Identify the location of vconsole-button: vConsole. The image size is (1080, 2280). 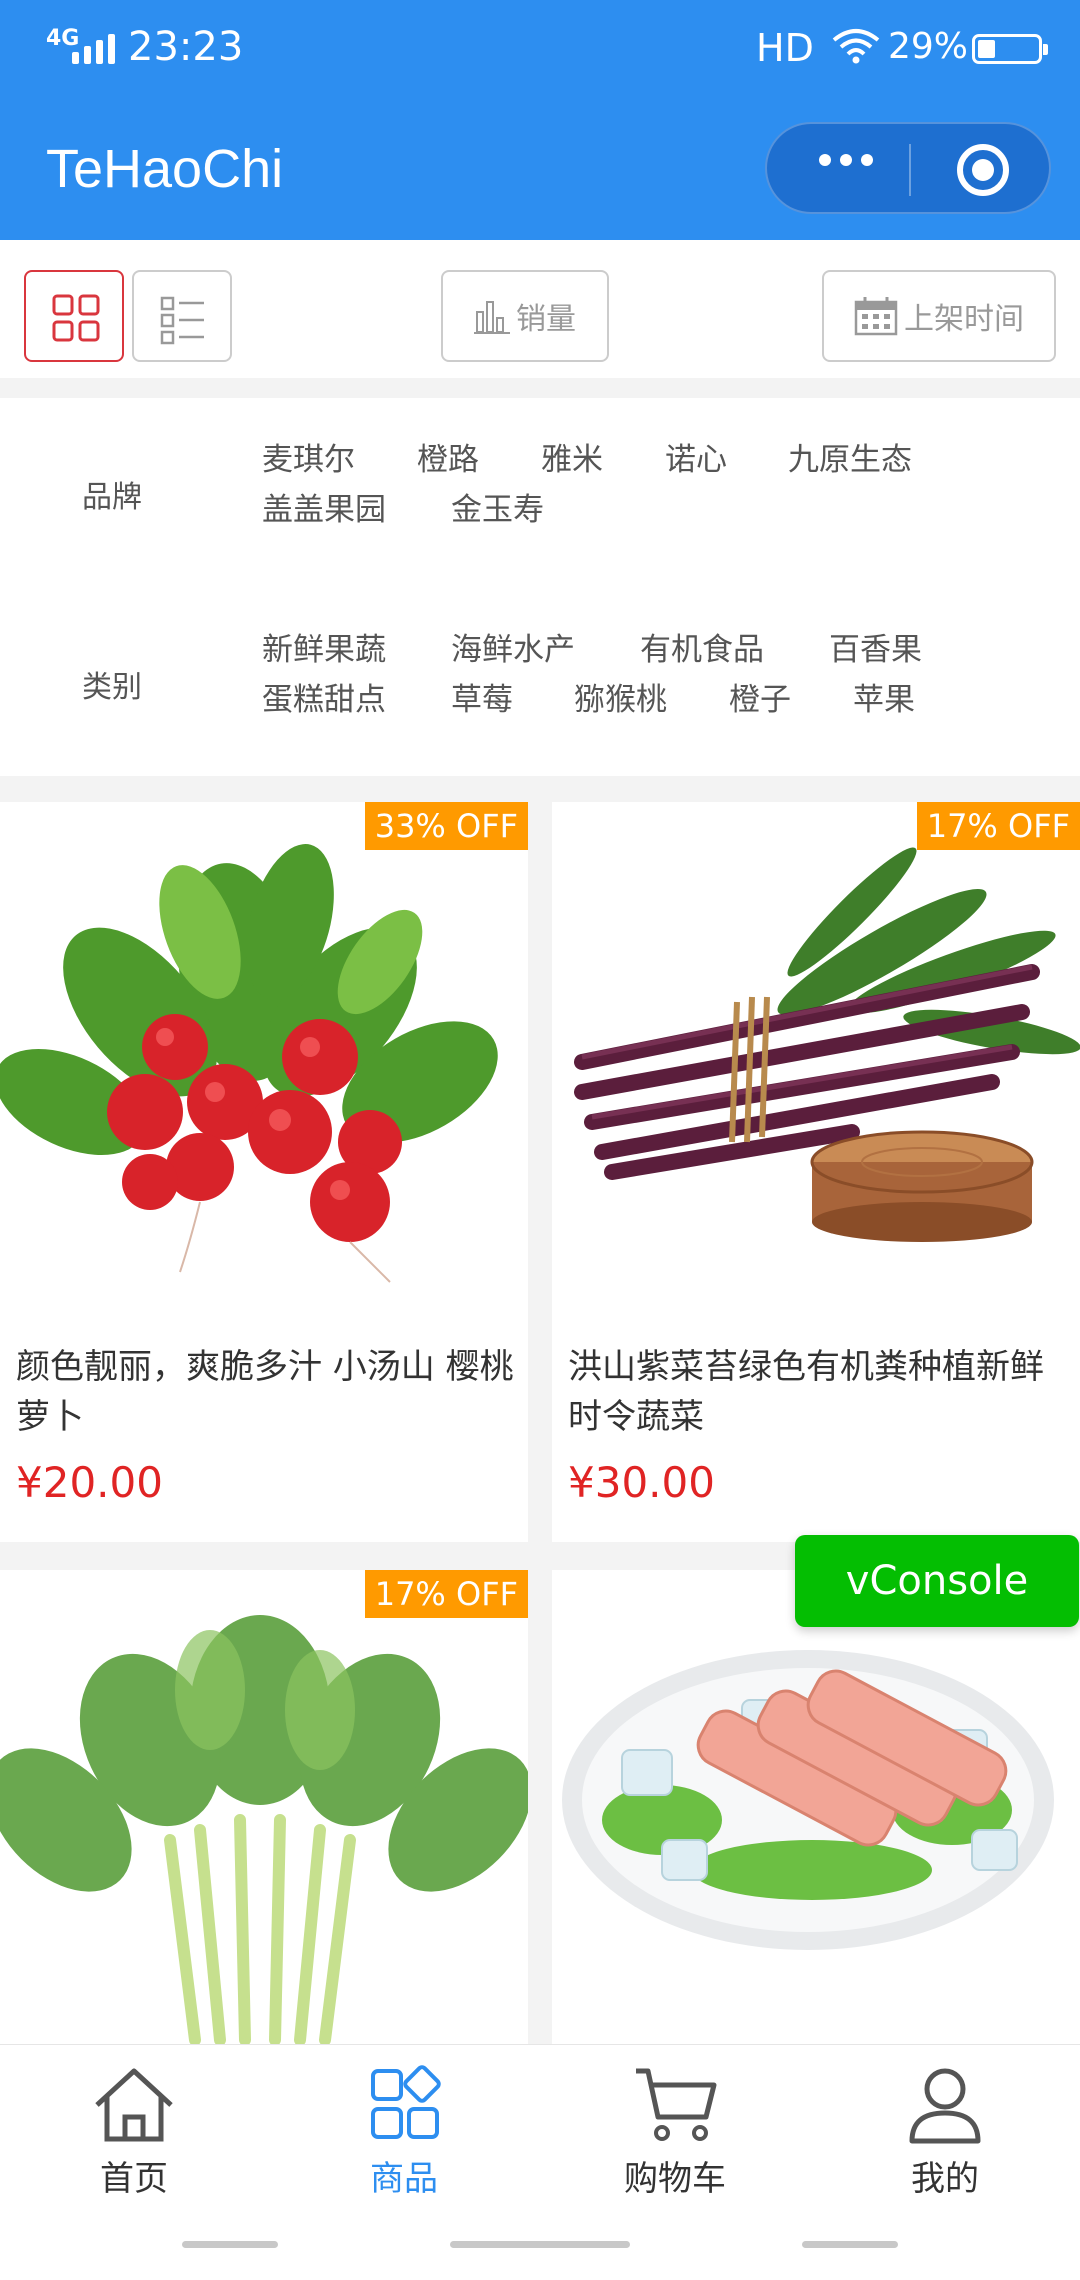
(937, 1581).